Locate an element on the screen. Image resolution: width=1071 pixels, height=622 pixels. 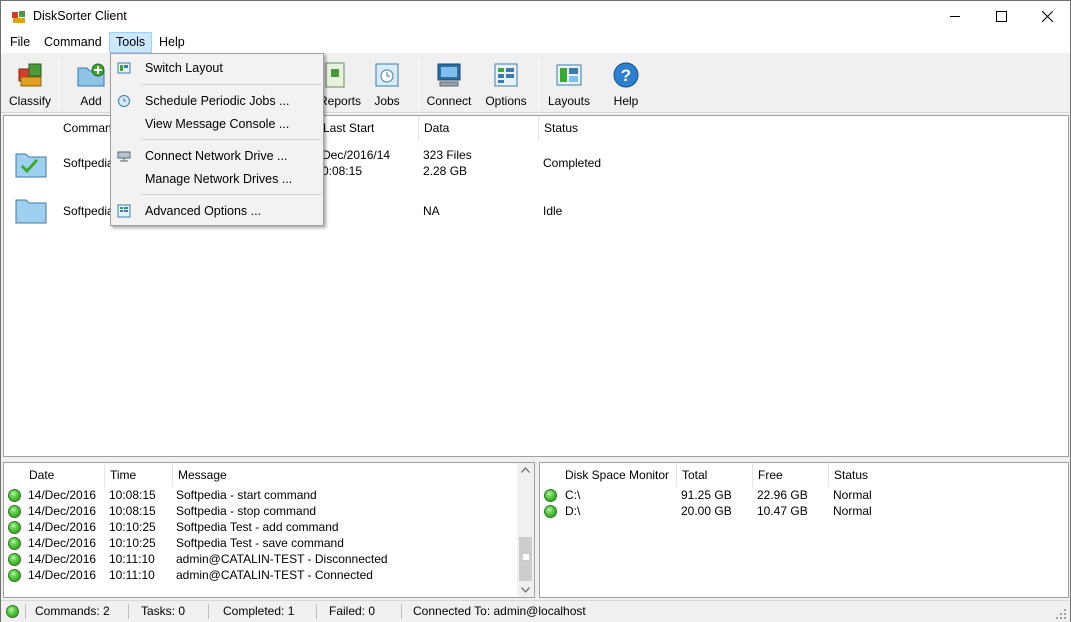
disk-free: 22.96 GB is located at coordinates (782, 495).